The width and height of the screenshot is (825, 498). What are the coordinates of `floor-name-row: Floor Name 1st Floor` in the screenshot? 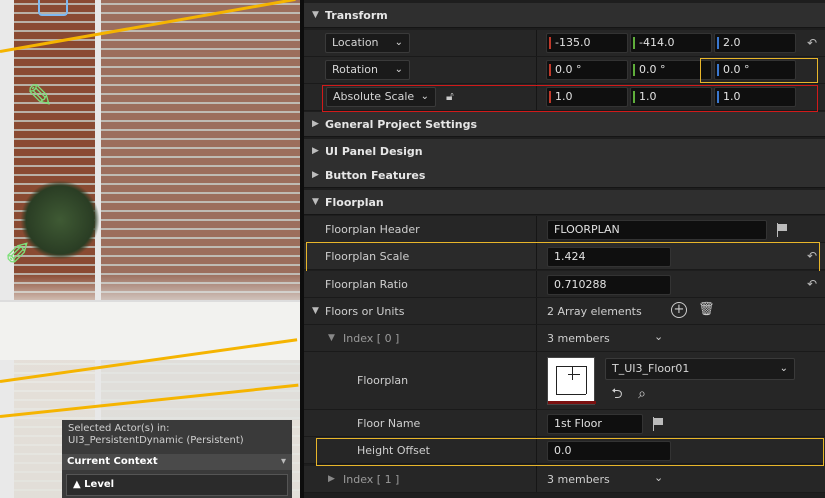 It's located at (564, 423).